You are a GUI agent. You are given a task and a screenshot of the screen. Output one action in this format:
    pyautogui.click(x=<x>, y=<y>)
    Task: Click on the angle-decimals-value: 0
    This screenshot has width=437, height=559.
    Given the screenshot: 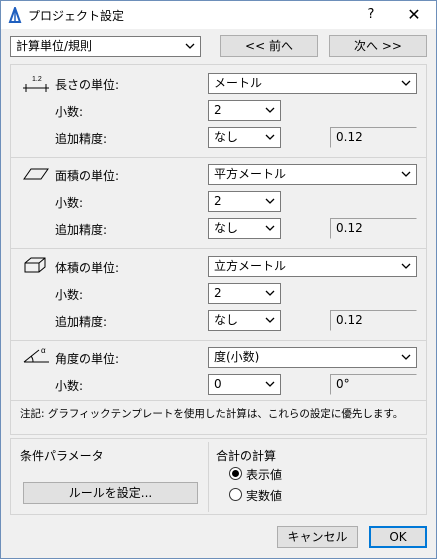 What is the action you would take?
    pyautogui.click(x=218, y=384)
    